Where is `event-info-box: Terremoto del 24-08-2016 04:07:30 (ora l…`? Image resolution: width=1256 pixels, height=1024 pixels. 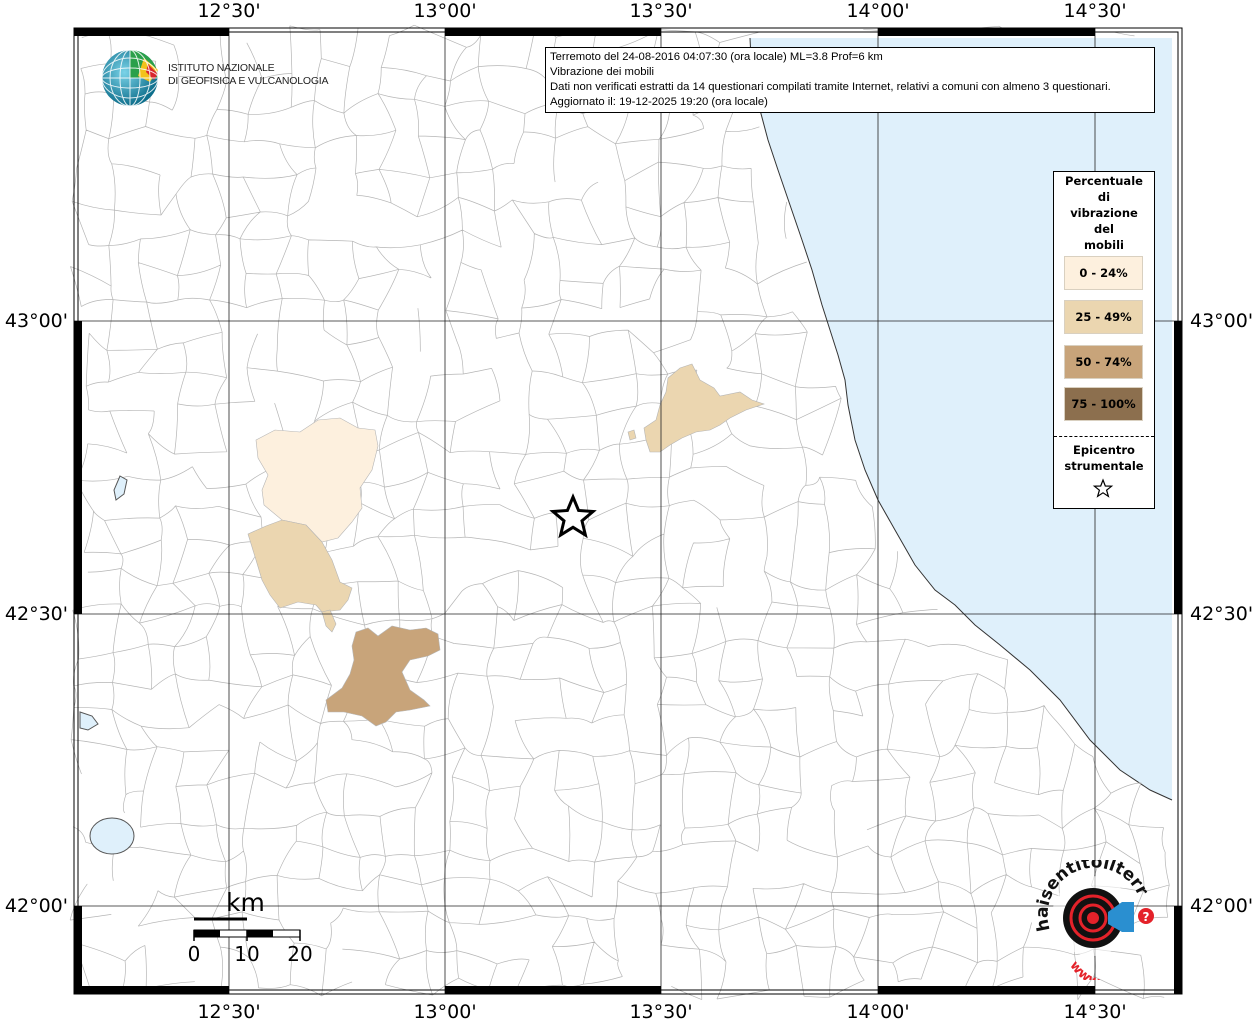
event-info-box: Terremoto del 24-08-2016 04:07:30 (ora l… is located at coordinates (850, 80).